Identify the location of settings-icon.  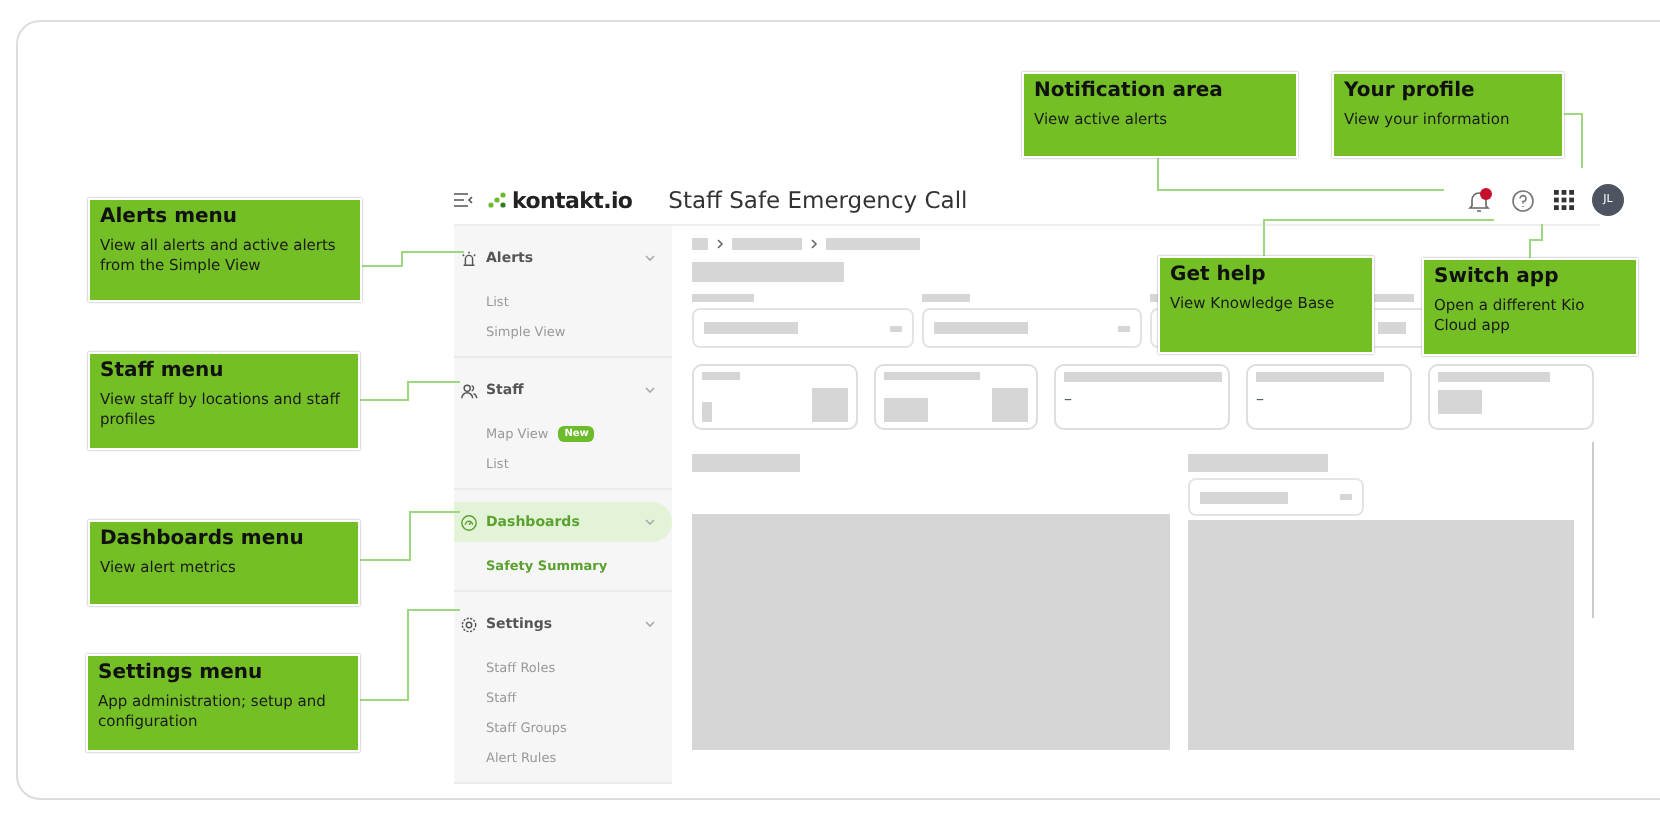
(469, 624).